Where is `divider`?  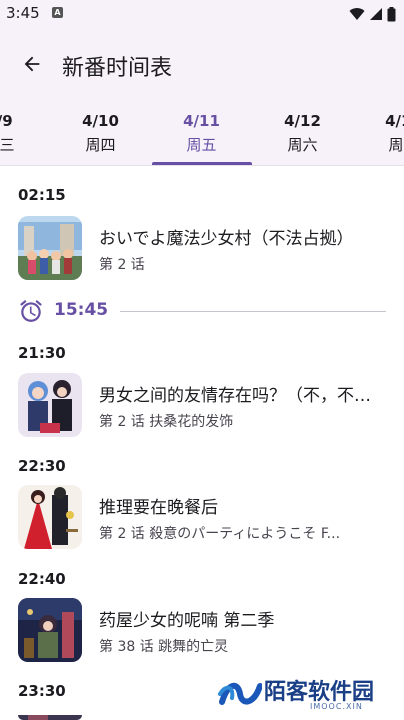
divider is located at coordinates (253, 311).